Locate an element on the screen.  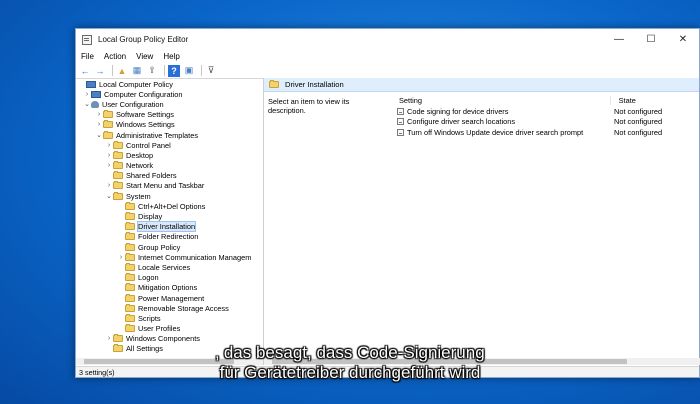
tree-node: › Software Settings is located at coordinates (163, 115).